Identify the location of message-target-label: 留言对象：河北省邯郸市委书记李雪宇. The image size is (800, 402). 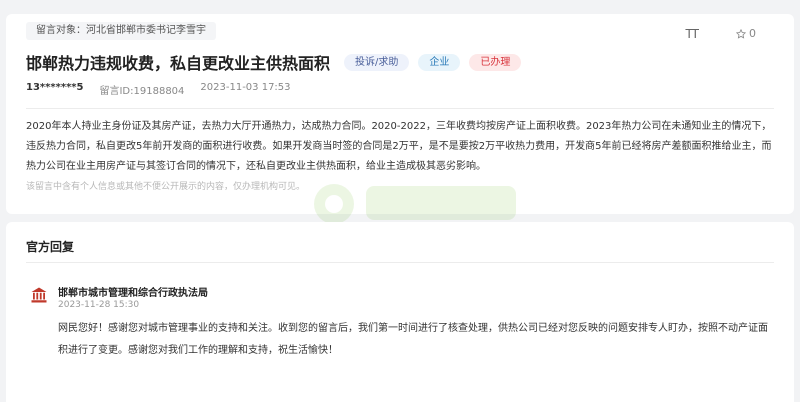
(121, 31).